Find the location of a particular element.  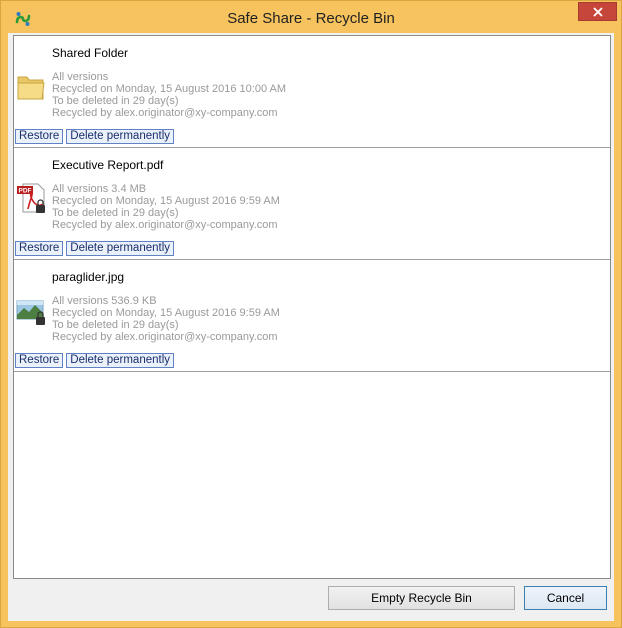

window-title: Safe Share - Recycle Bin is located at coordinates (311, 18).